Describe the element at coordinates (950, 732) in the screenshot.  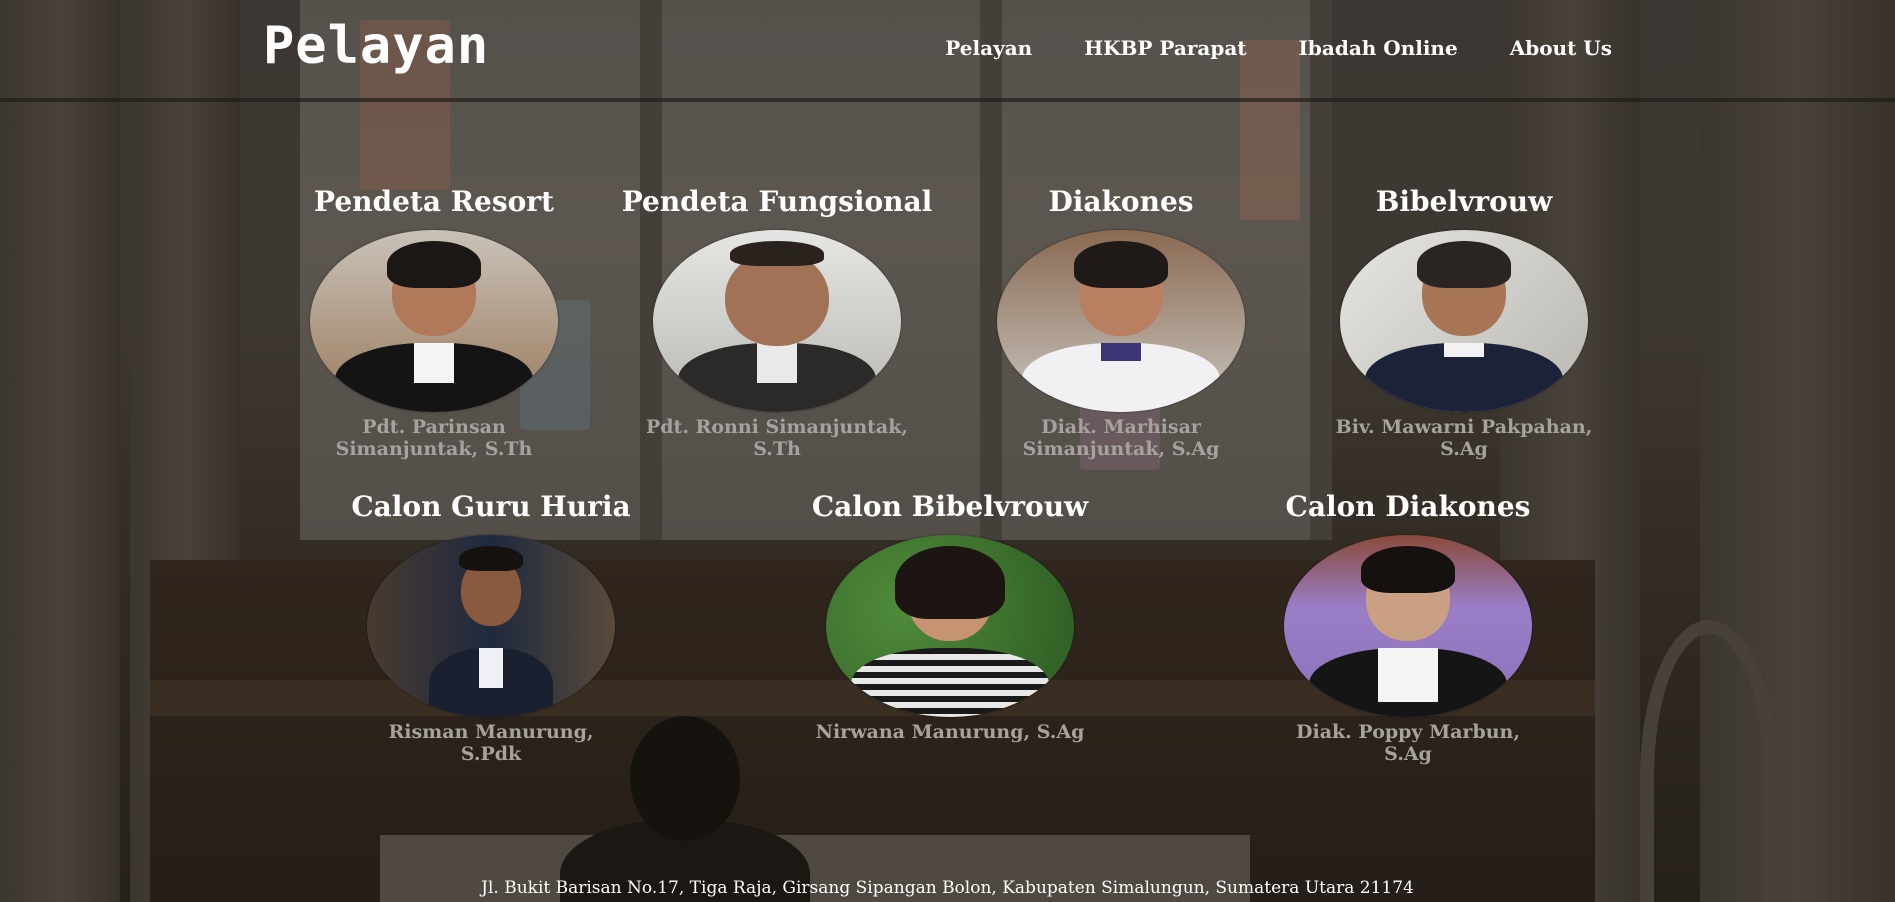
I see `staff-name: Nirwana Manurung, S.Ag` at that location.